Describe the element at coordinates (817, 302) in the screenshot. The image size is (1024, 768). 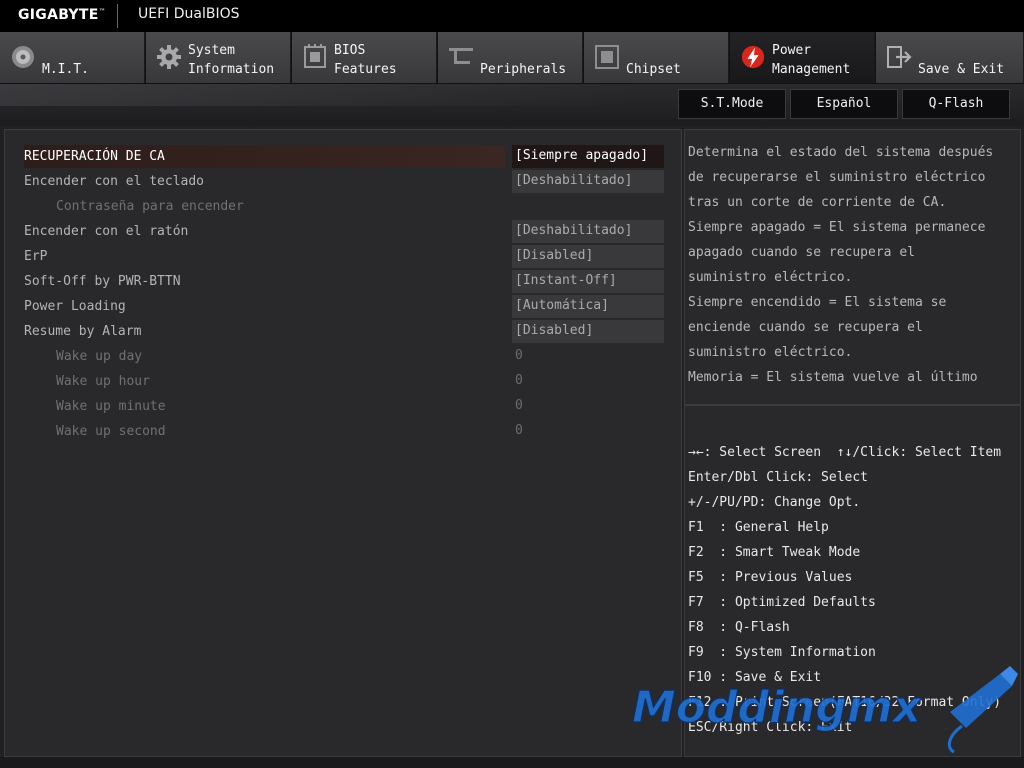
I see `help-line: Siempre encendido = El sistema se` at that location.